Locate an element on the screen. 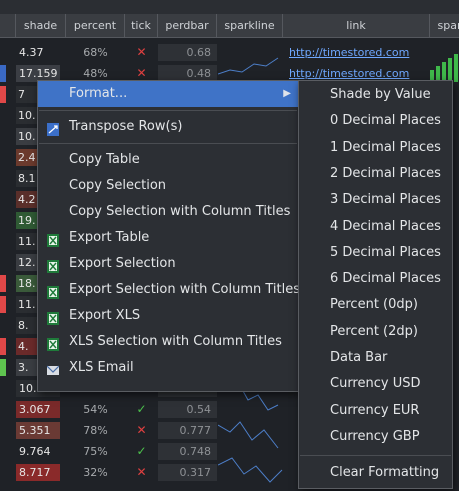  perdbar-cell: 0.317 is located at coordinates (187, 472).